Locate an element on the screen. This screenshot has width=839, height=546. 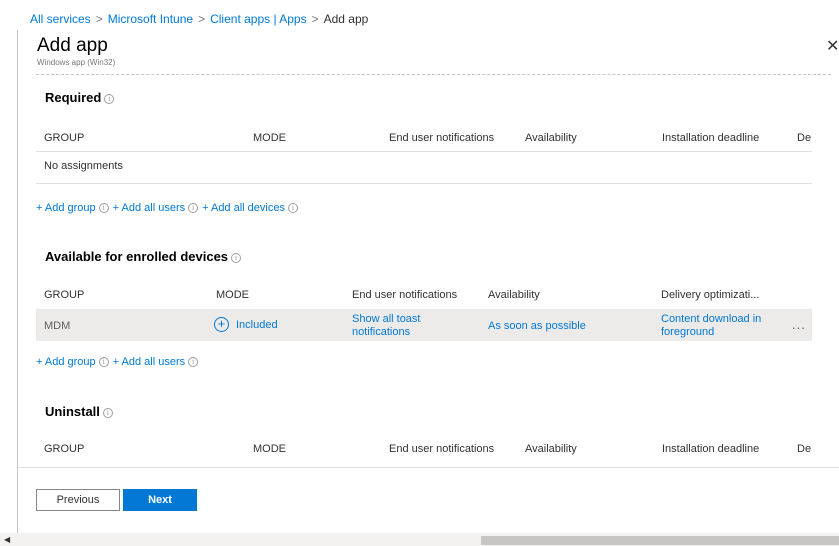
page-title: Add app is located at coordinates (72, 45).